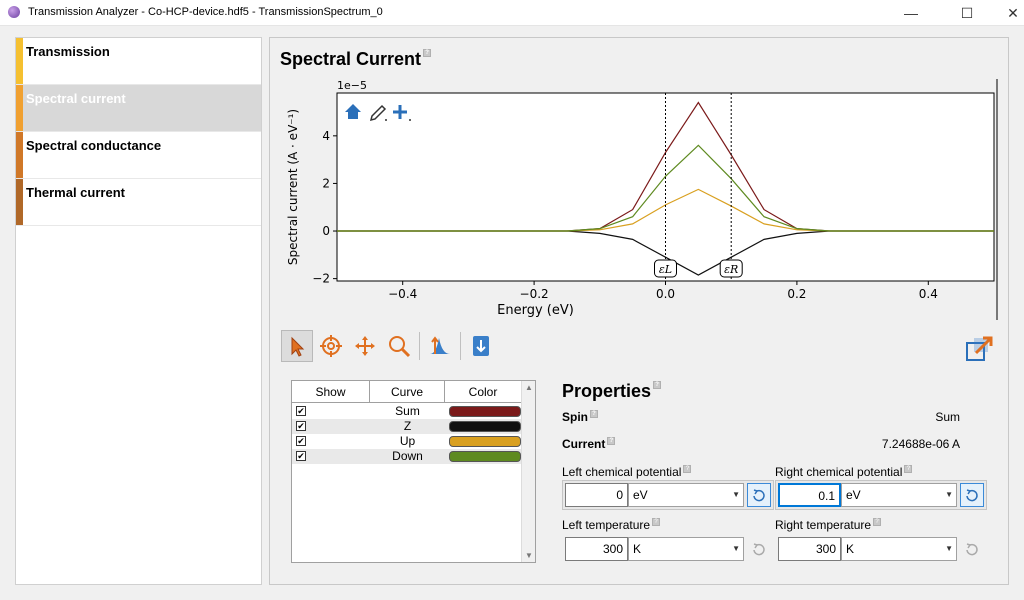 This screenshot has height=600, width=1024. I want to click on crosshair-icon, so click(331, 346).